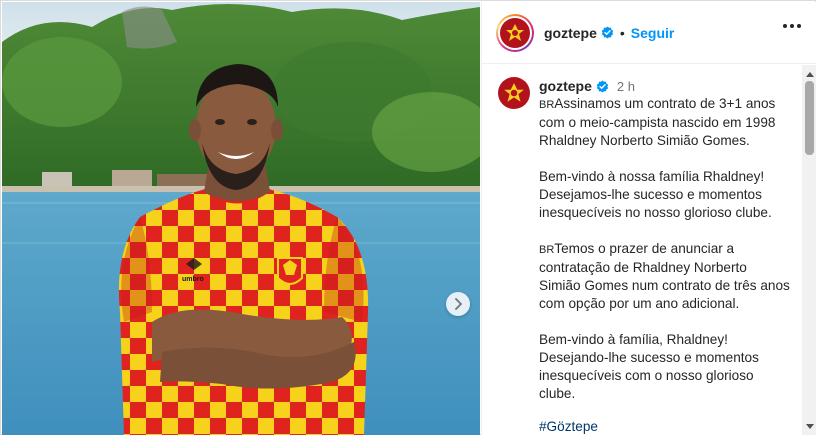 This screenshot has height=435, width=816. I want to click on avatar, so click(515, 32).